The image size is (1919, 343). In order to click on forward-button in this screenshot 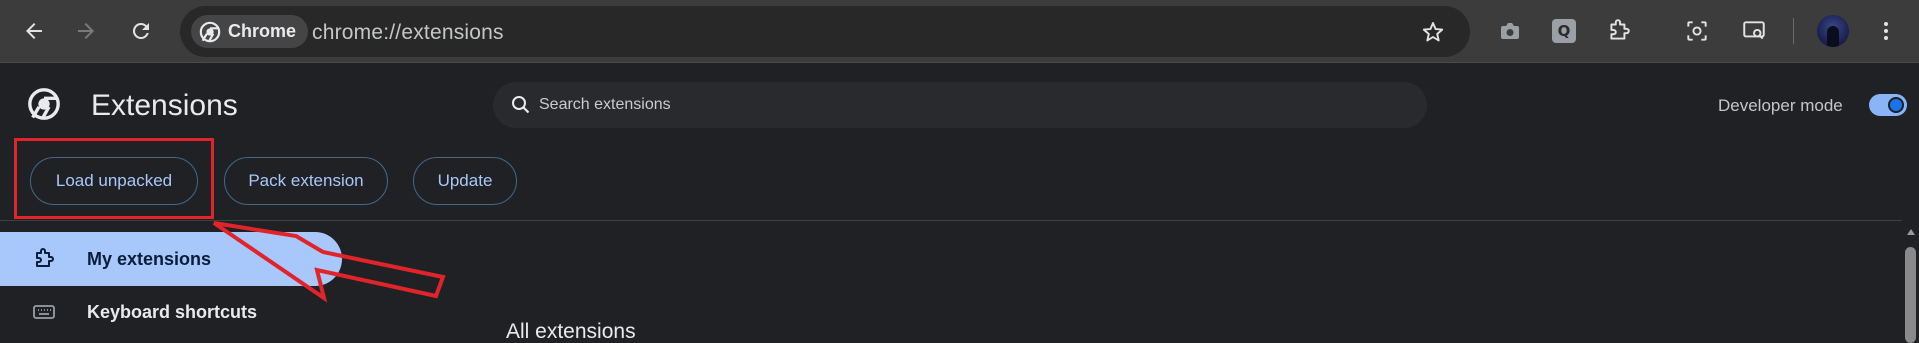, I will do `click(86, 31)`.